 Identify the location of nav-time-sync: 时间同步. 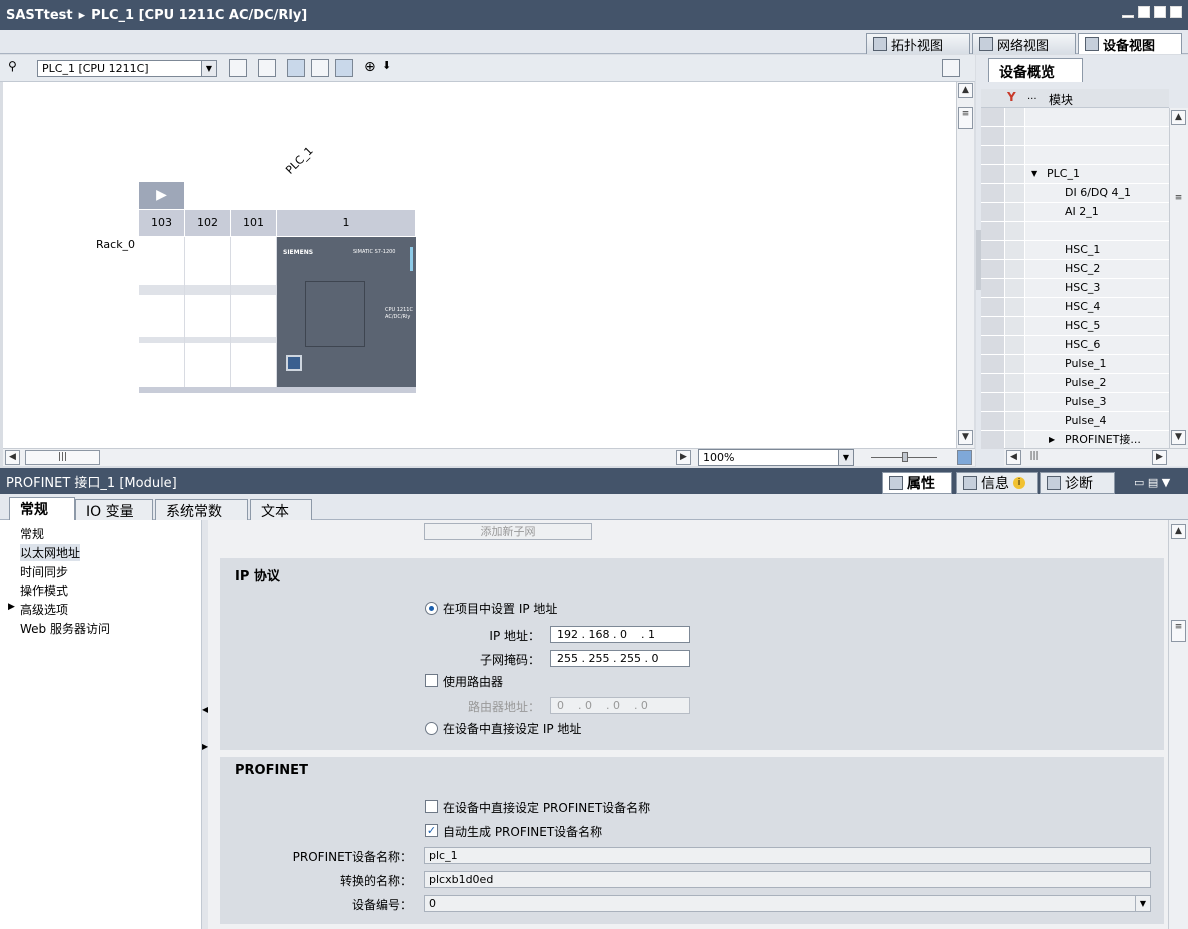
(44, 571).